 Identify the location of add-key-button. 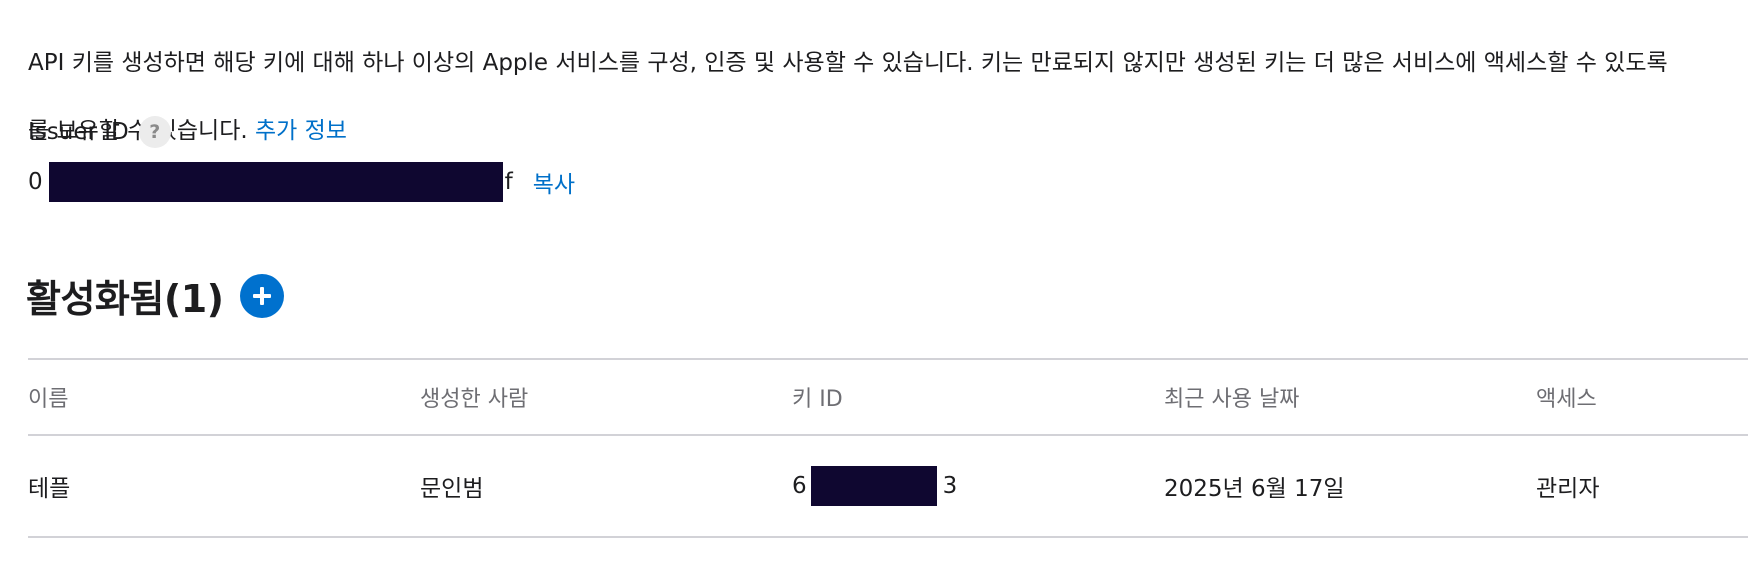
(261, 295).